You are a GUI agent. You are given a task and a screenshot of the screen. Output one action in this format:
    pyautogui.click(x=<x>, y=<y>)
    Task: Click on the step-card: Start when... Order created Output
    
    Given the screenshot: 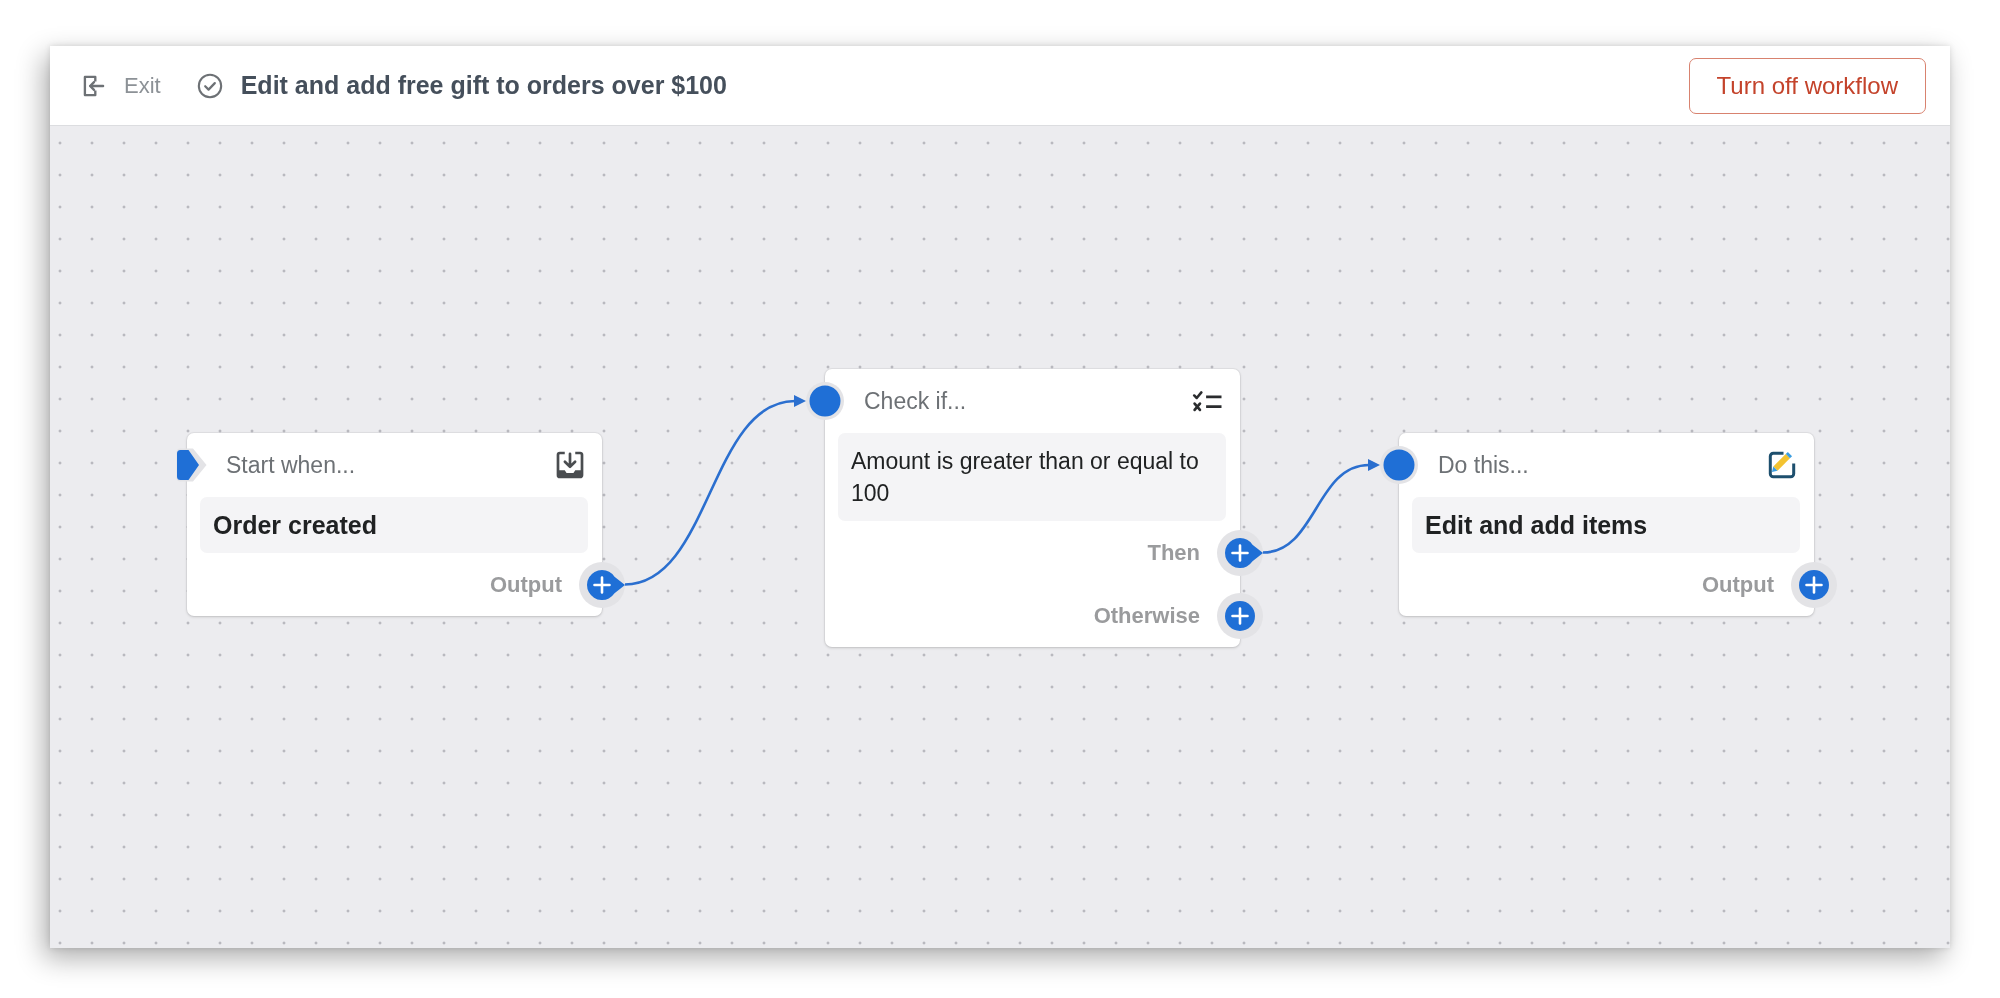 What is the action you would take?
    pyautogui.click(x=394, y=524)
    